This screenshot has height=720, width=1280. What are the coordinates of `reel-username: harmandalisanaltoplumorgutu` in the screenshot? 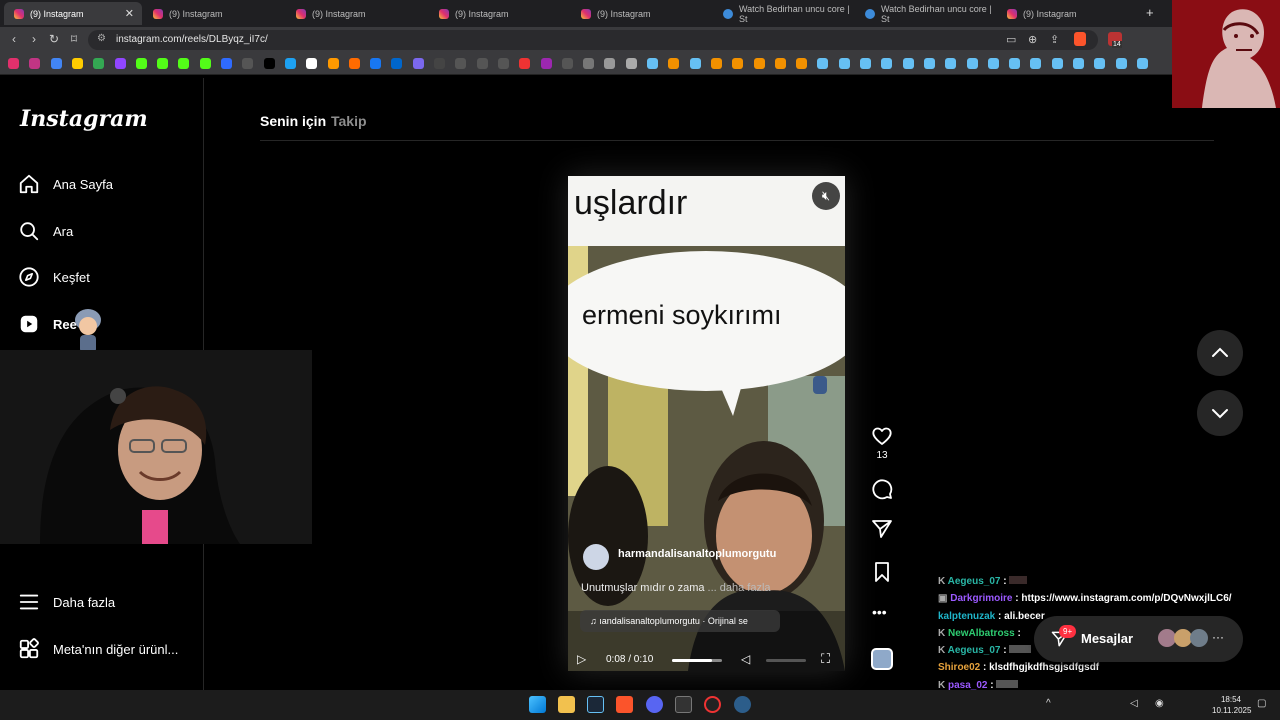 It's located at (697, 554).